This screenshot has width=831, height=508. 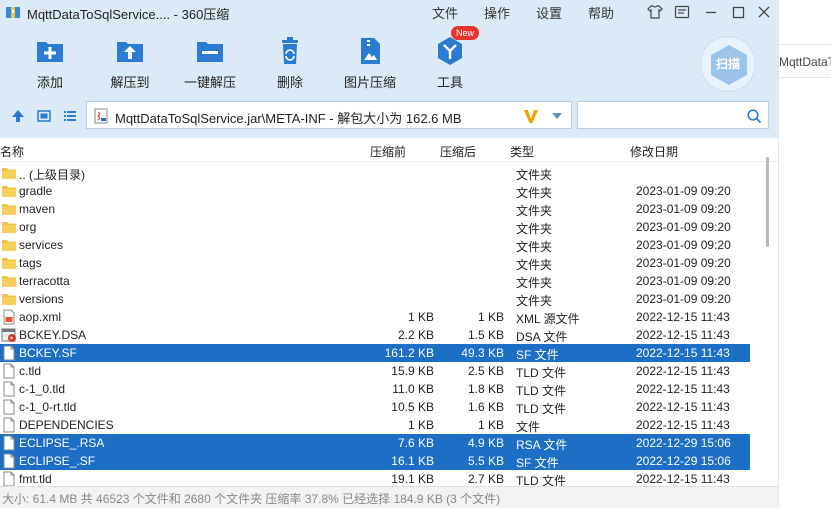 What do you see at coordinates (375, 371) in the screenshot?
I see `file-row: c.tld 15.9 KB 2.5 KB TLD 文件 2022-12-15 11:43` at bounding box center [375, 371].